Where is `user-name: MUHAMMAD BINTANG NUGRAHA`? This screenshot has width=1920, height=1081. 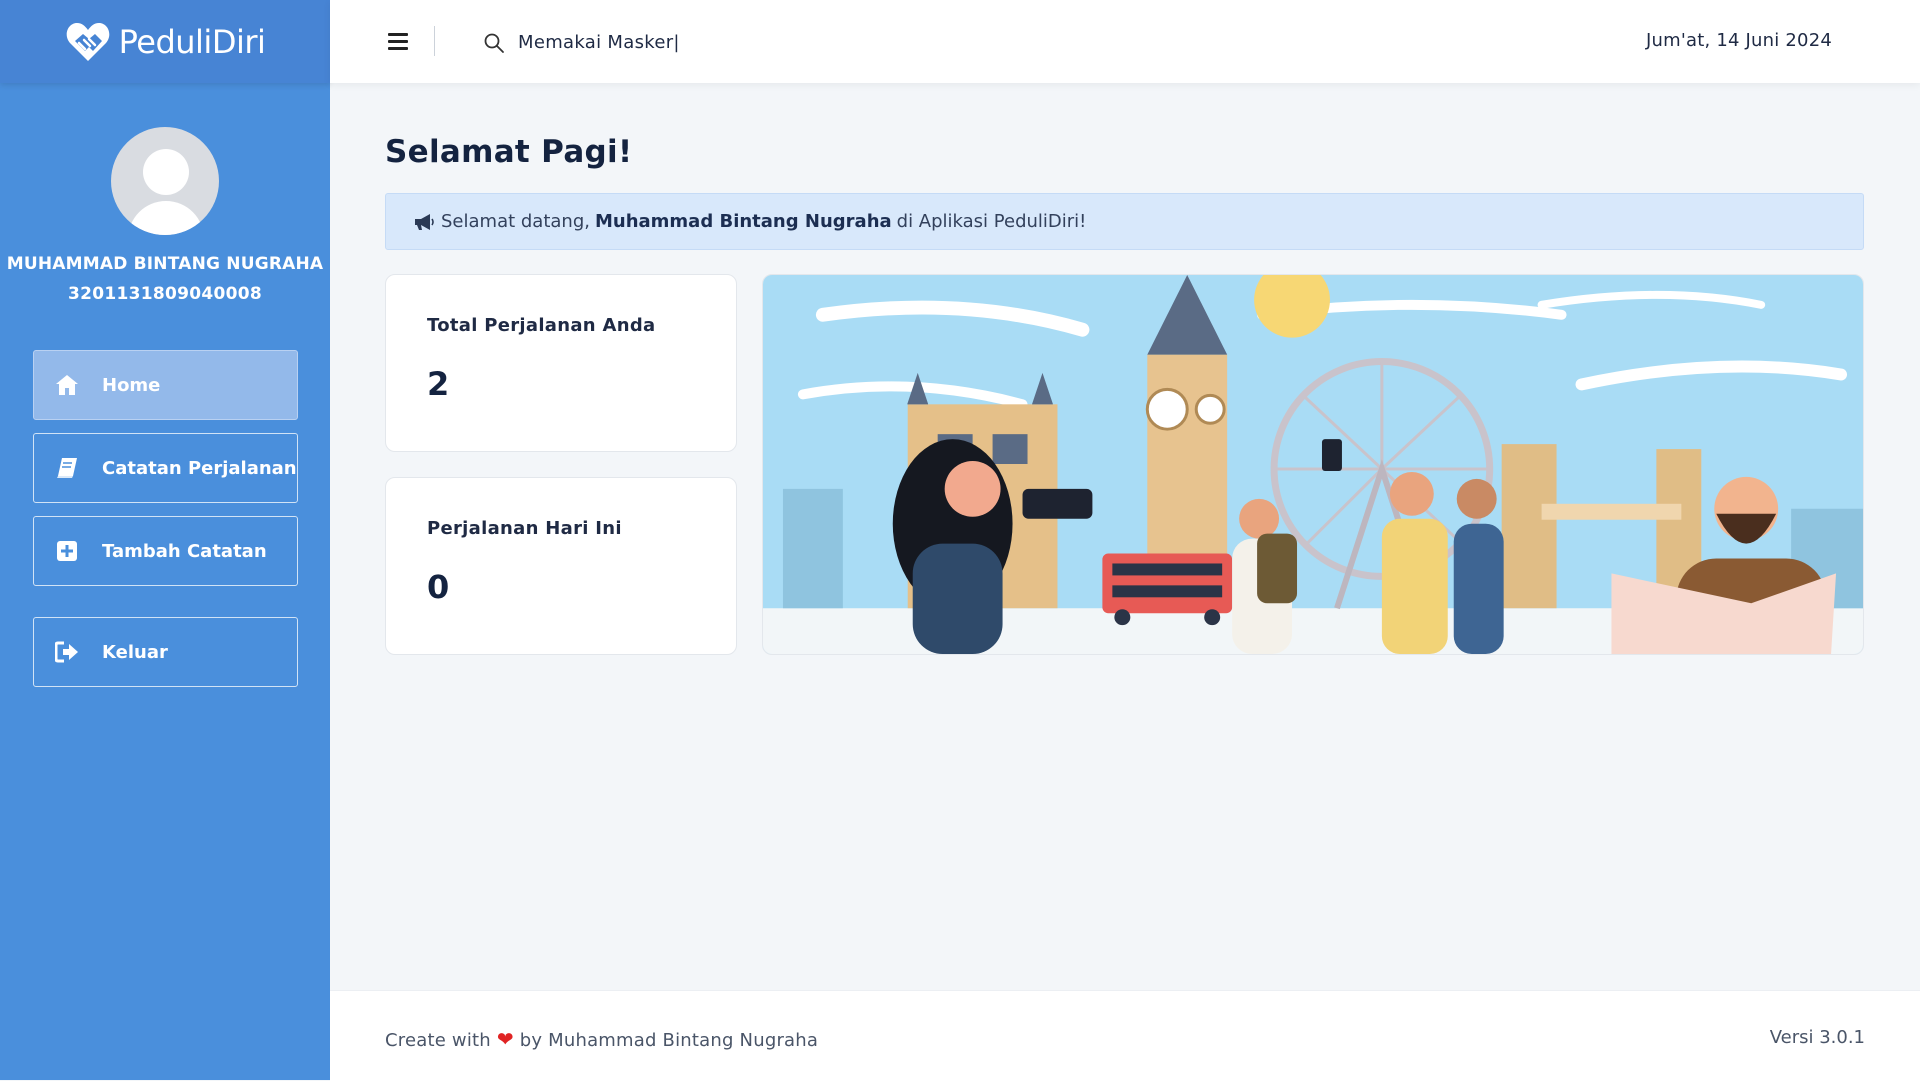 user-name: MUHAMMAD BINTANG NUGRAHA is located at coordinates (165, 264).